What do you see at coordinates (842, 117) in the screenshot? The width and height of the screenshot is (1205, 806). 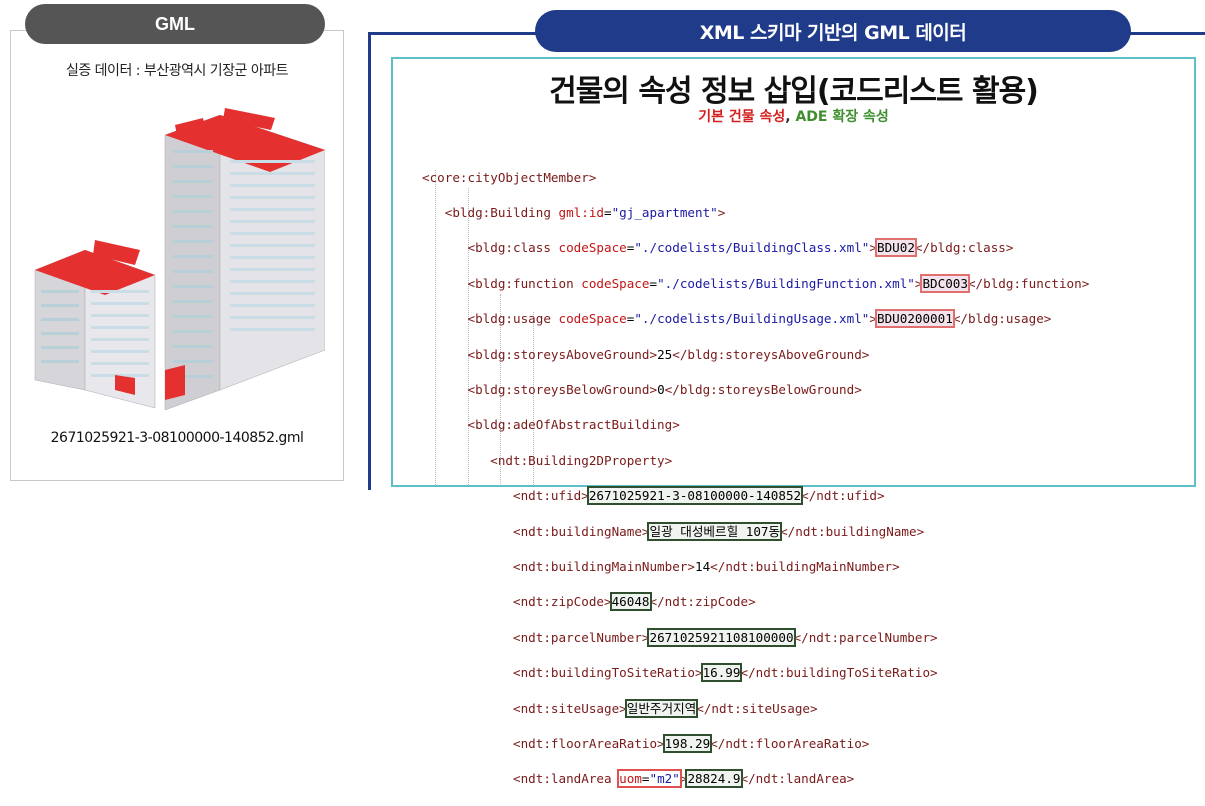 I see `legend-ade-attribute: ADE 확장 속성` at bounding box center [842, 117].